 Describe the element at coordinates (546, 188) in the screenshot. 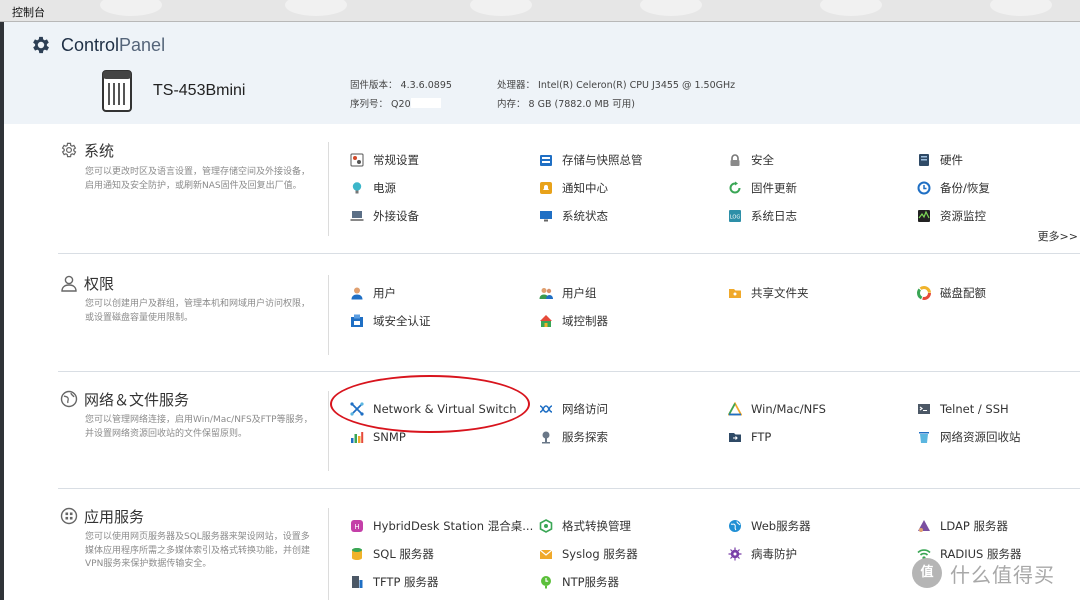

I see `notification-icon` at that location.